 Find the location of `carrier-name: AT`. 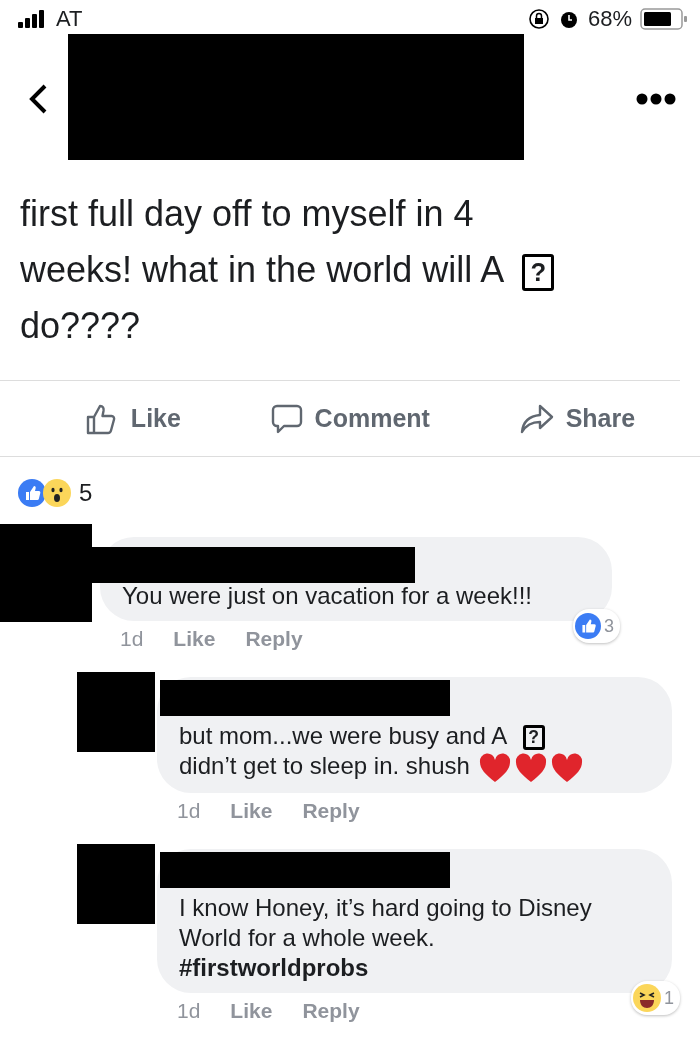

carrier-name: AT is located at coordinates (69, 19).